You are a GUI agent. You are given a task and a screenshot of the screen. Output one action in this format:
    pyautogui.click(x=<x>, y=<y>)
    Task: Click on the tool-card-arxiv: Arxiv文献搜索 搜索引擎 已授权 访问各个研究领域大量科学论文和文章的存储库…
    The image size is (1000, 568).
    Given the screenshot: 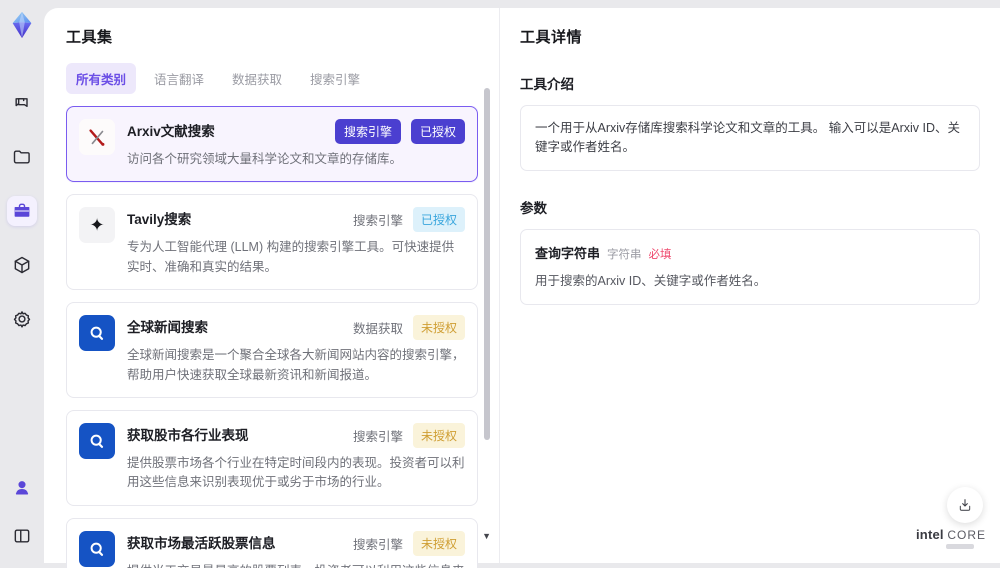 What is the action you would take?
    pyautogui.click(x=272, y=144)
    